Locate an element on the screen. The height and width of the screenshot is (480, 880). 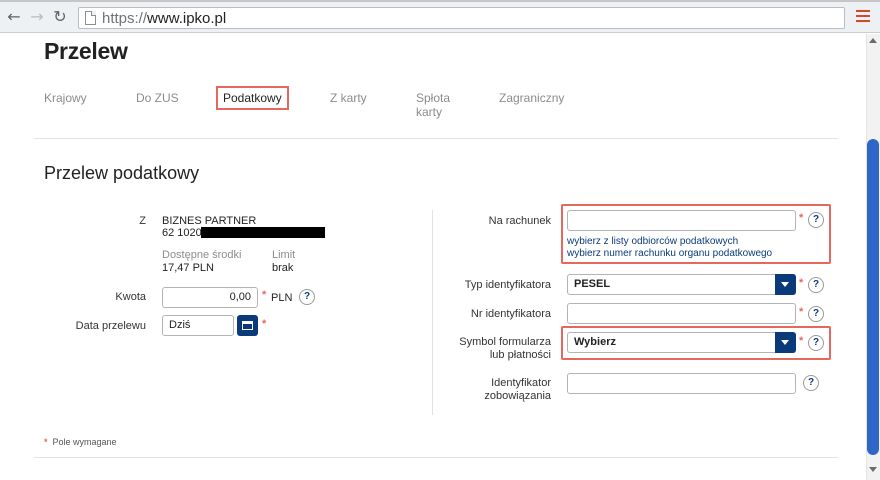
id-type-required-marker: * is located at coordinates (801, 283).